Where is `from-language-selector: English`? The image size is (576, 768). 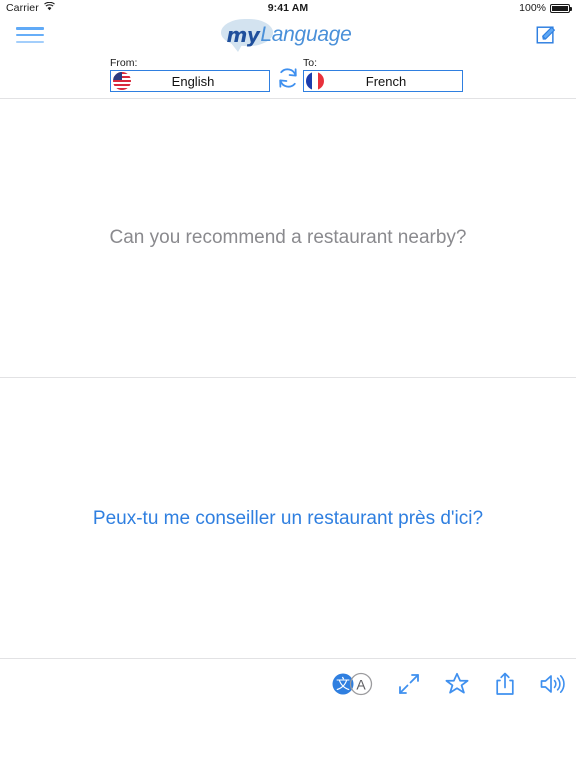
from-language-selector: English is located at coordinates (190, 81).